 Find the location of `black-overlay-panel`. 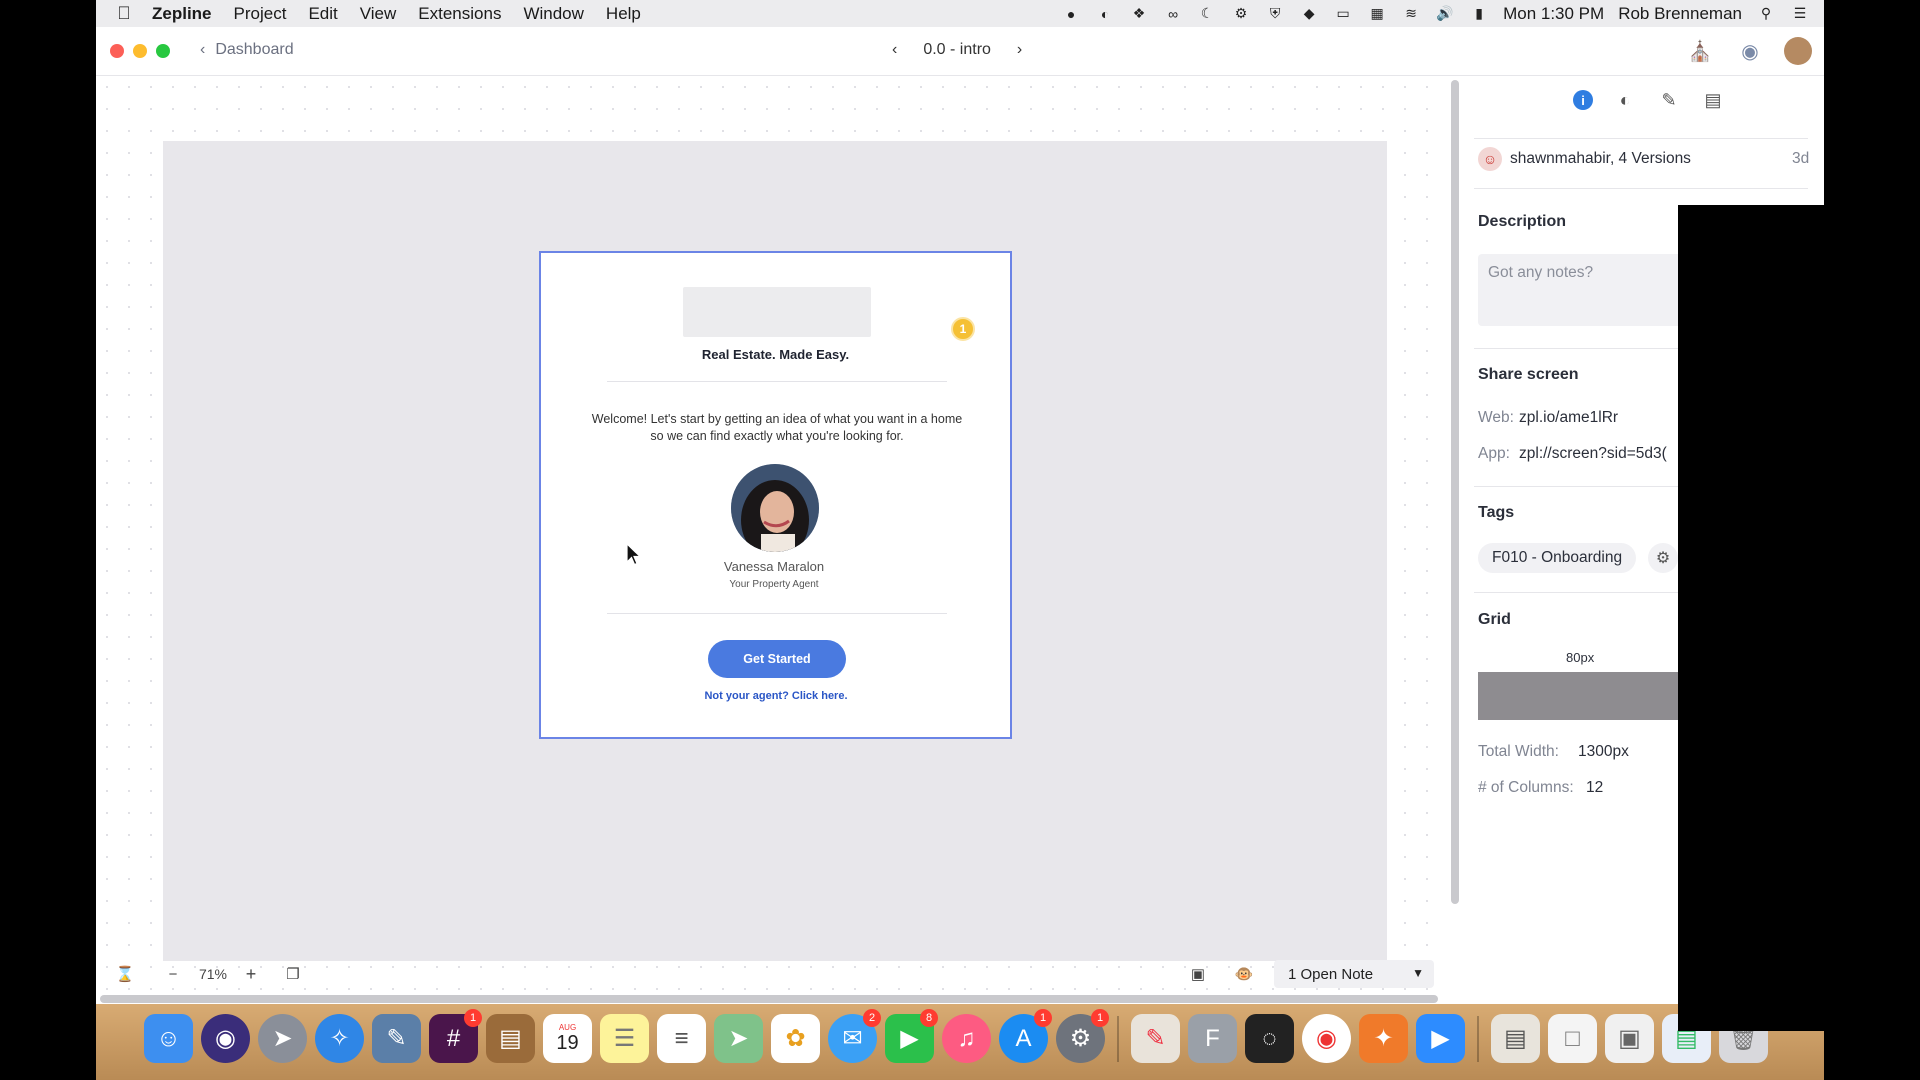

black-overlay-panel is located at coordinates (1751, 618).